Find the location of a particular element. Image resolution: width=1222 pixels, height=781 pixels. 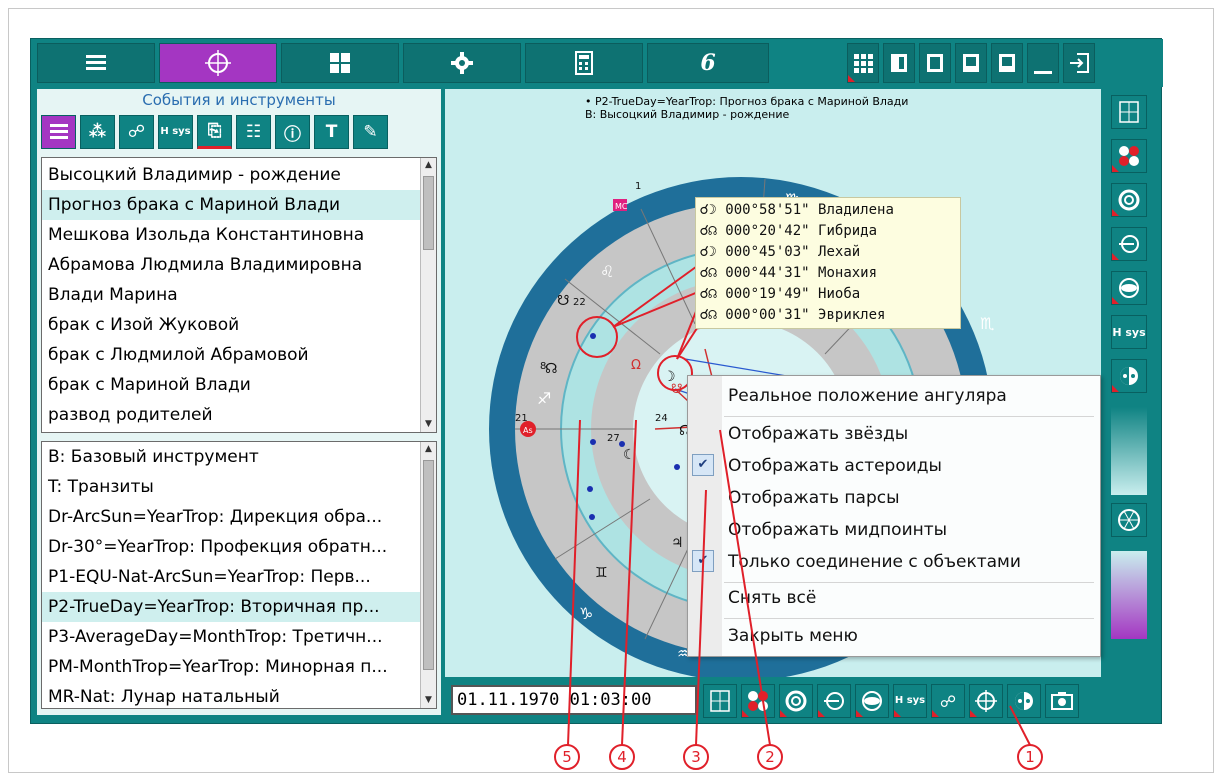

tooltip-value: 000°58'51" is located at coordinates (767, 210).